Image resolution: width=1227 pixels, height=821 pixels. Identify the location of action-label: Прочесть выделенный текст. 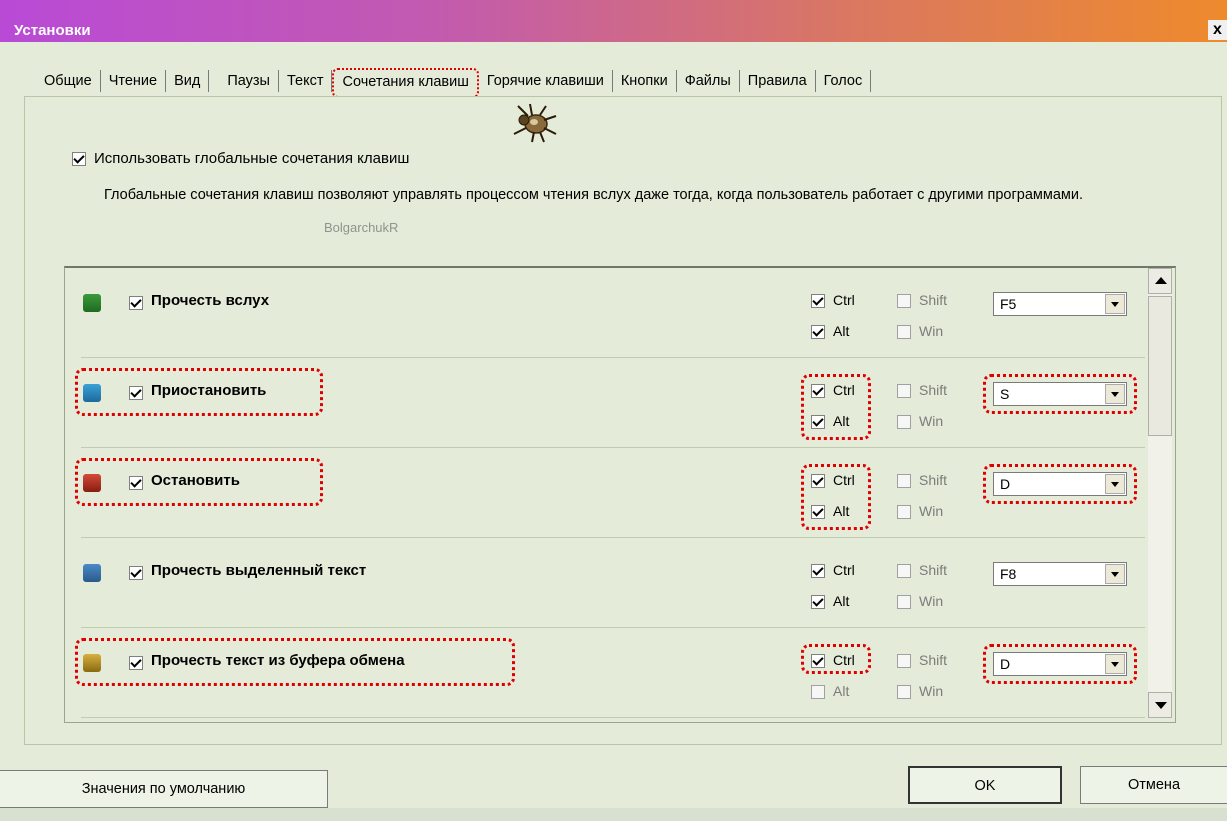
(259, 570).